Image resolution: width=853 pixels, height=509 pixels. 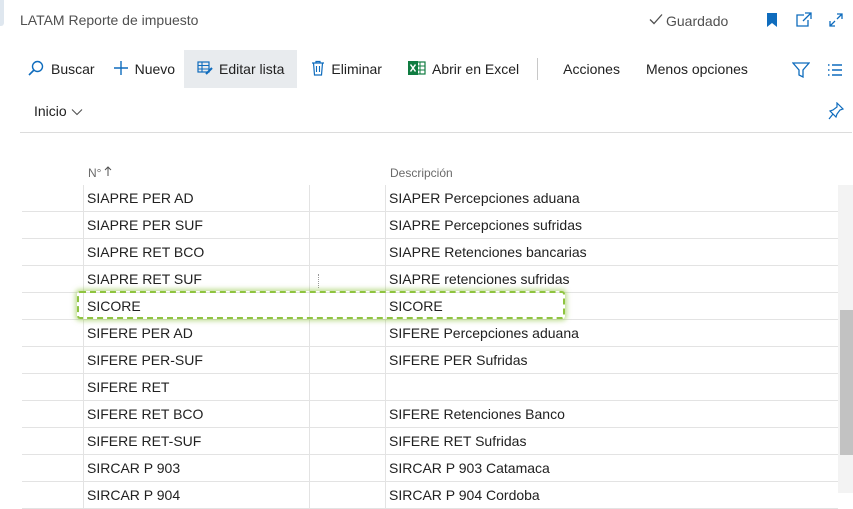 What do you see at coordinates (196, 360) in the screenshot?
I see `cell-no: SIFERE PER-SUF` at bounding box center [196, 360].